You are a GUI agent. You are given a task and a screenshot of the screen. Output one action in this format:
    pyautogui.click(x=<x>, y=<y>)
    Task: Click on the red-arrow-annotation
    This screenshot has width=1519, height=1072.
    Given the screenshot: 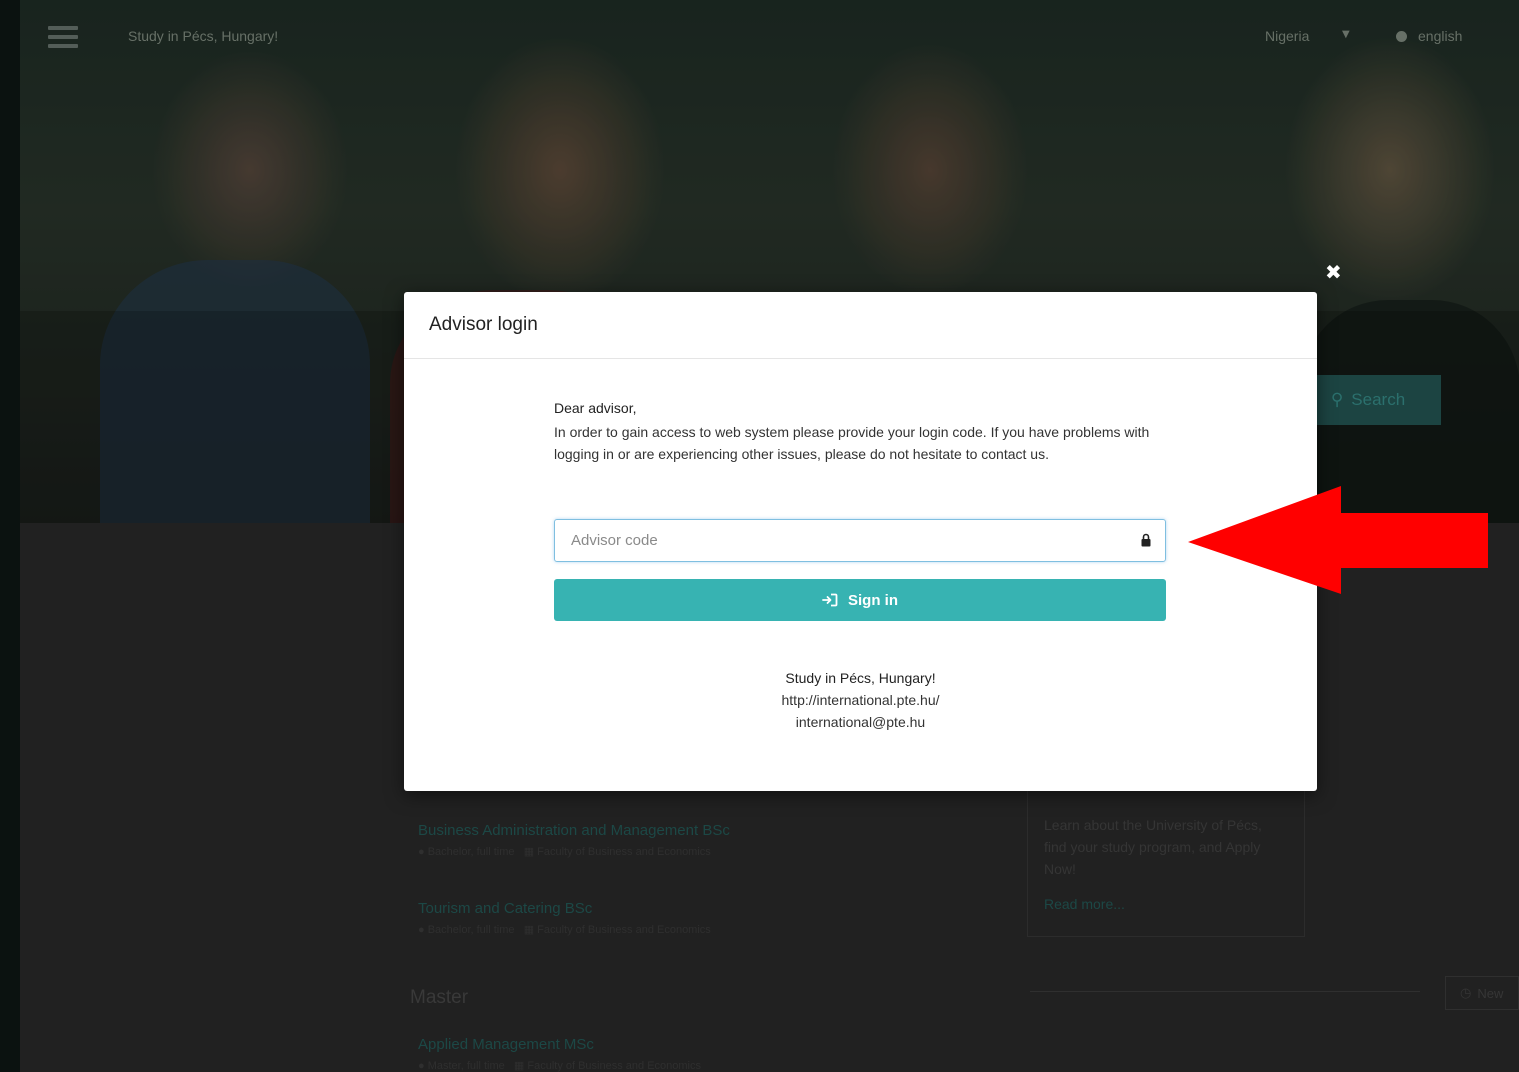 What is the action you would take?
    pyautogui.click(x=1338, y=540)
    